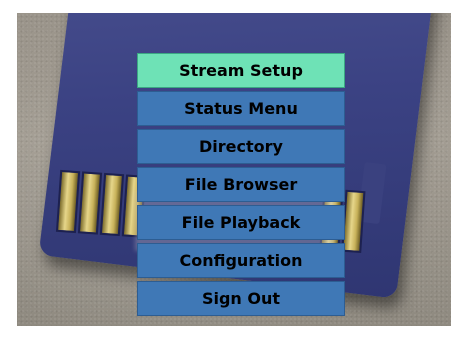 The height and width of the screenshot is (339, 468). I want to click on menu-item-file-browser: File Browser, so click(241, 184).